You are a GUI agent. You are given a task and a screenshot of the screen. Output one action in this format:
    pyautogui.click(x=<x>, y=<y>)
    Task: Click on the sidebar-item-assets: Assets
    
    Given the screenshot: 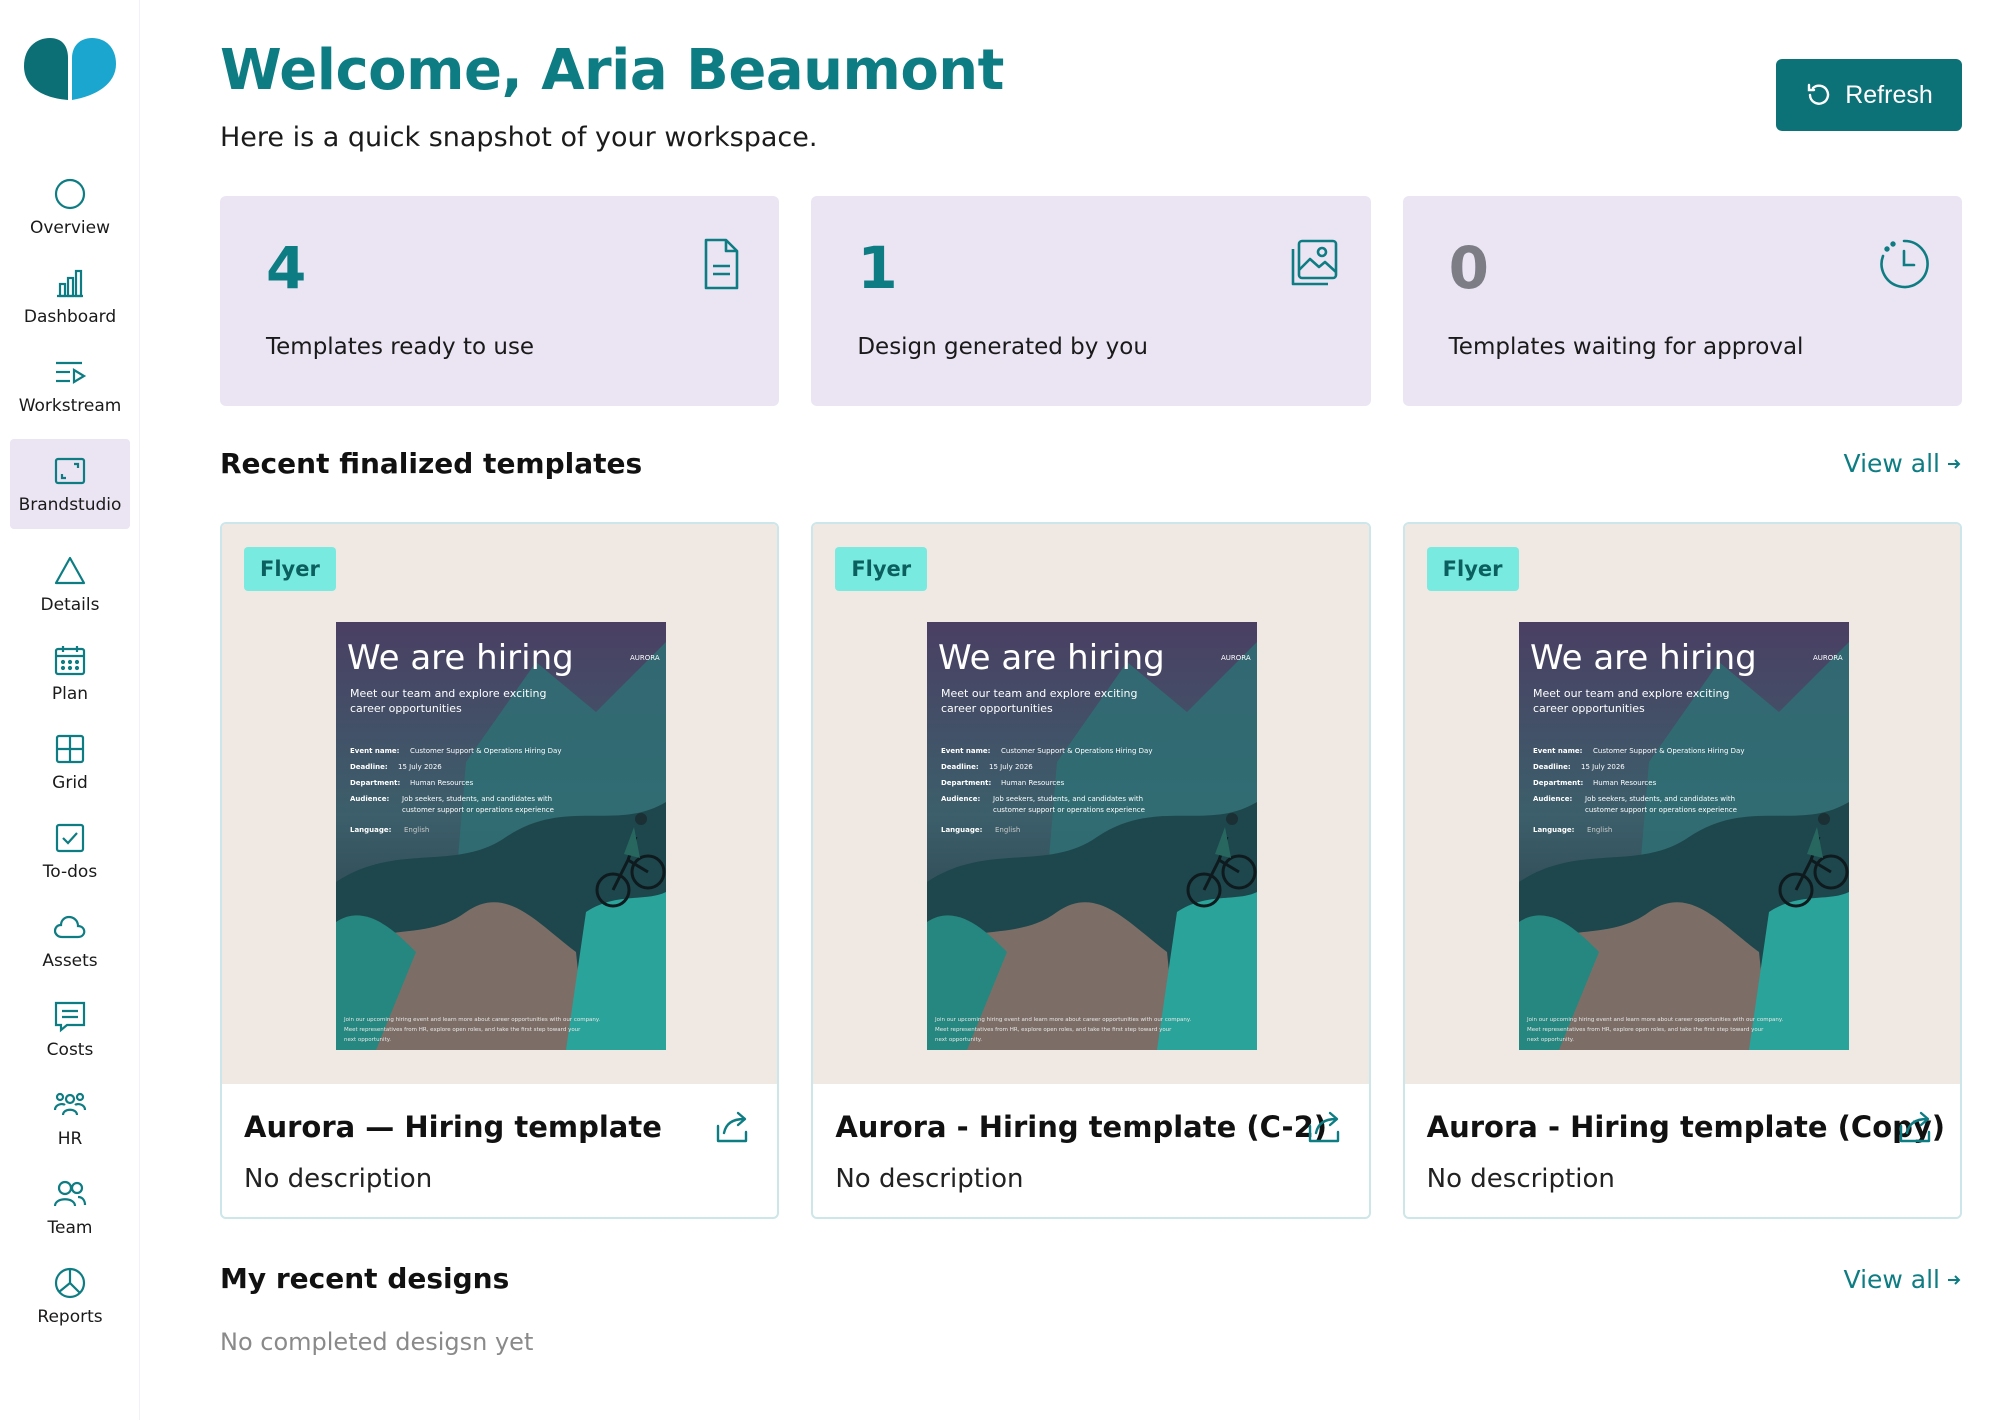 What is the action you would take?
    pyautogui.click(x=70, y=939)
    